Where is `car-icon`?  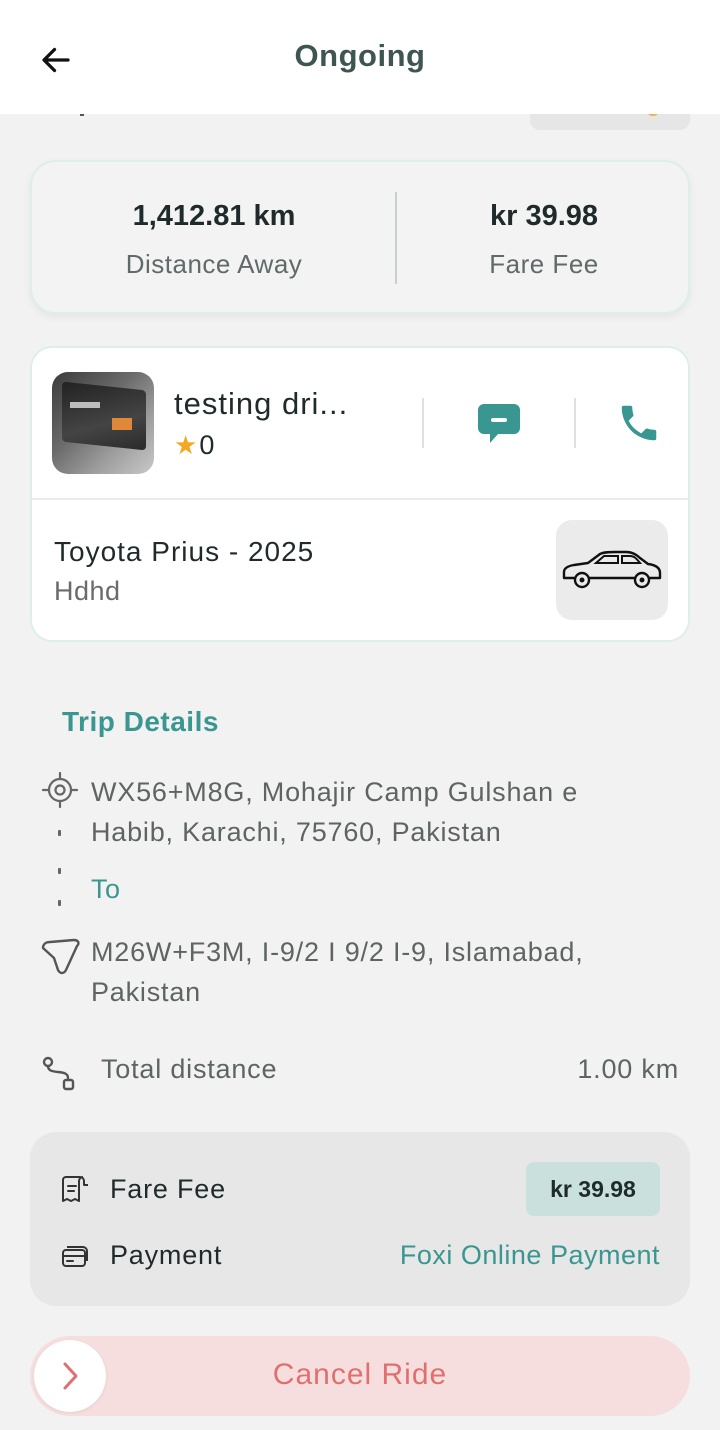 car-icon is located at coordinates (612, 569).